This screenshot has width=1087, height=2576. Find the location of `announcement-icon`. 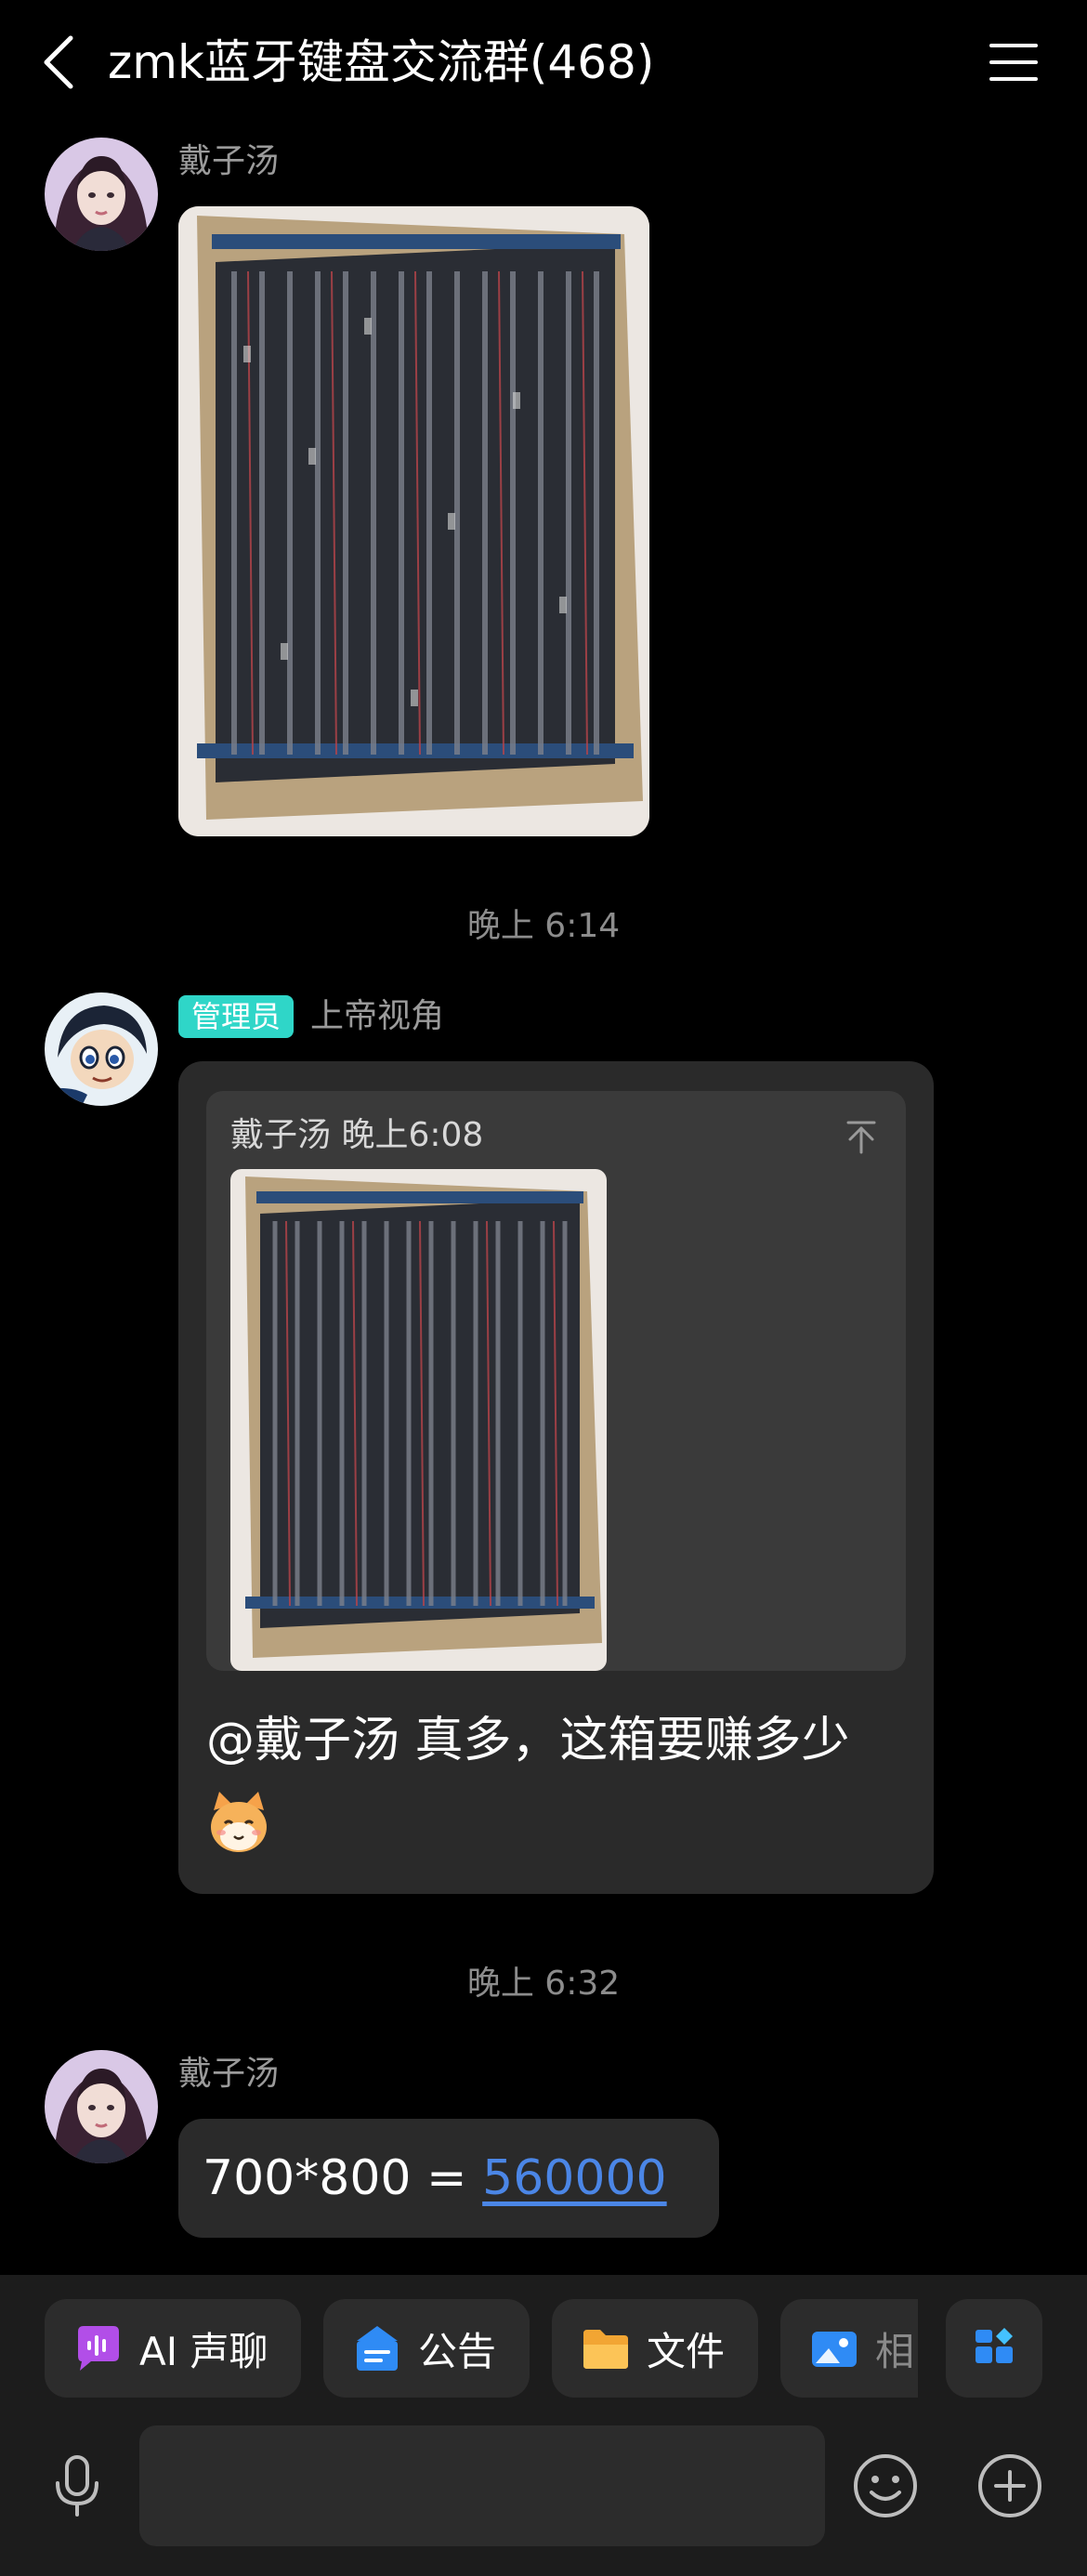

announcement-icon is located at coordinates (377, 2348).